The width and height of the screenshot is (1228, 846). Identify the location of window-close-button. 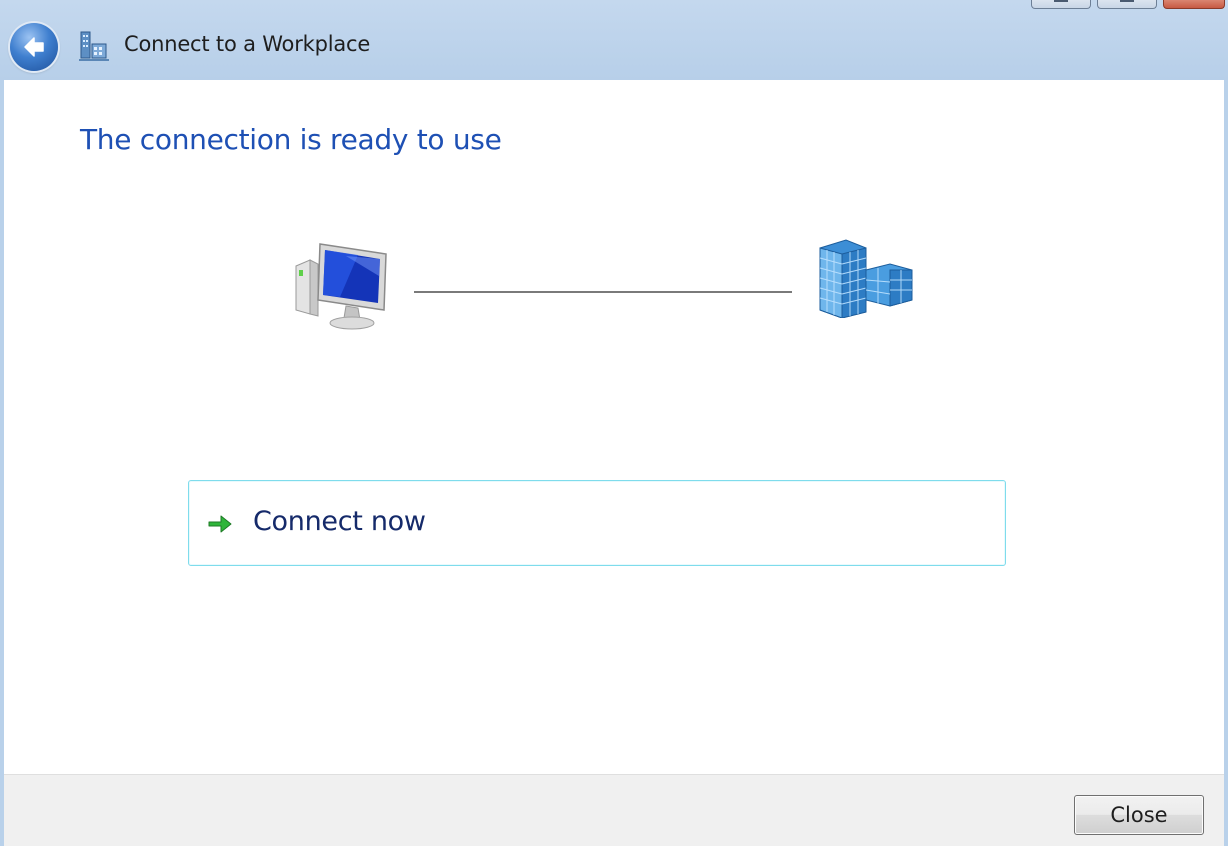
(1194, 4).